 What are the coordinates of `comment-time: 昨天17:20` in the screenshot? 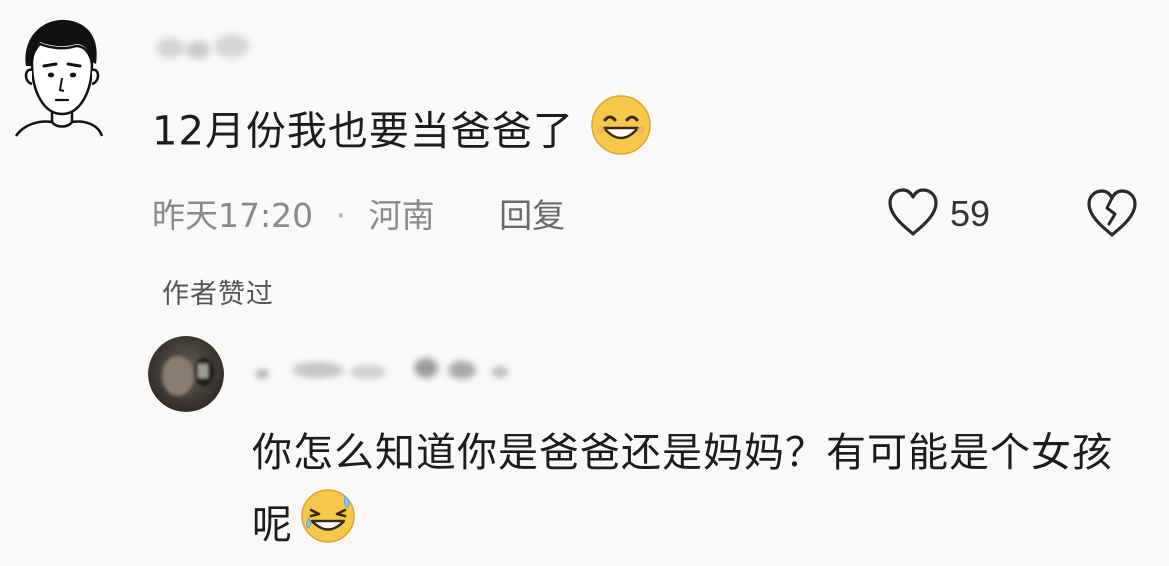 It's located at (233, 215).